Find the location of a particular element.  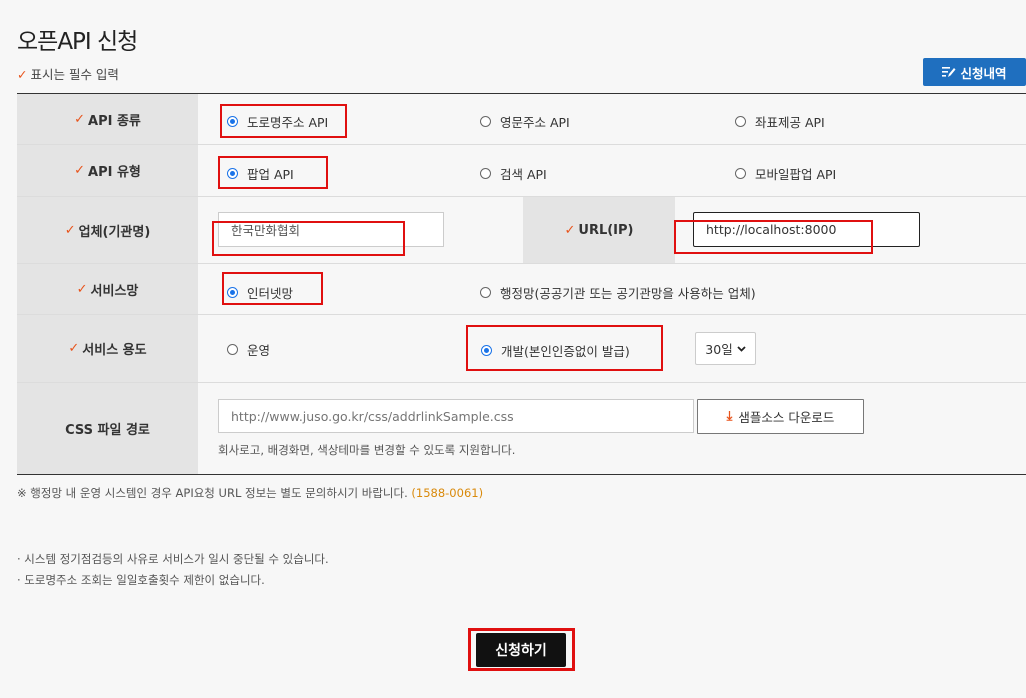

radio-admin-network: 행정망(공공기관 또는 공기관망을 사용하는 업체) is located at coordinates (618, 292).